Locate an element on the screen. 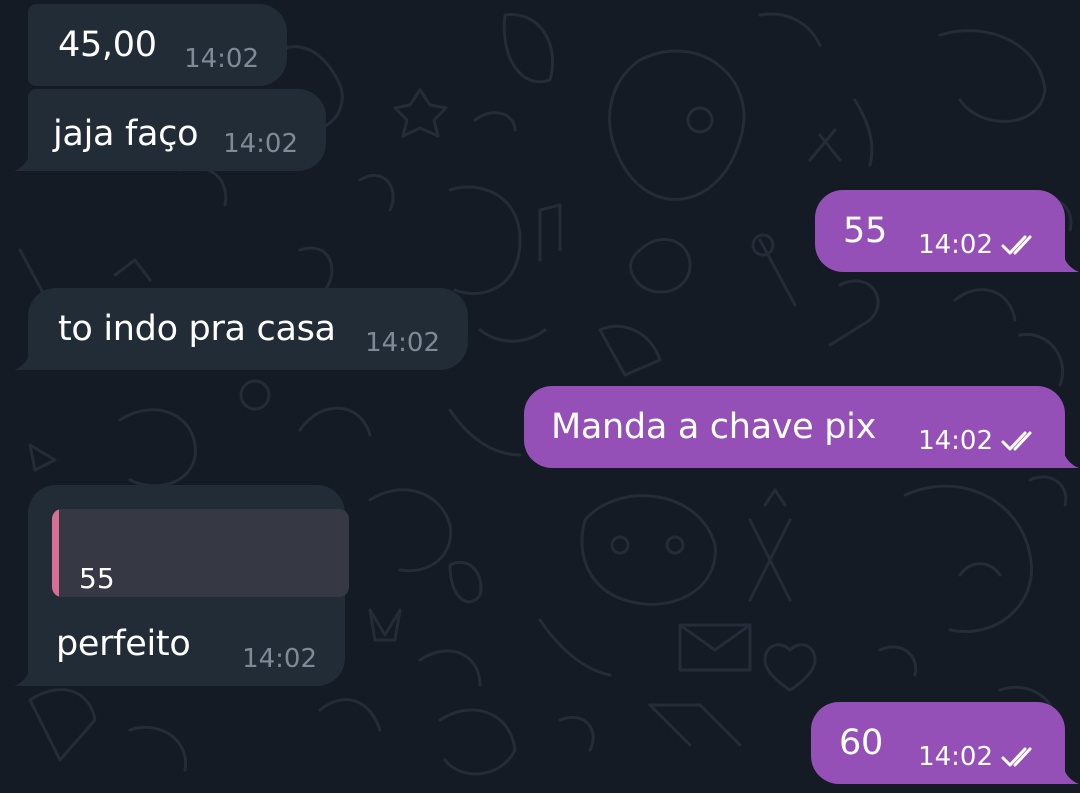  reply-quoted-text: 55 is located at coordinates (97, 578).